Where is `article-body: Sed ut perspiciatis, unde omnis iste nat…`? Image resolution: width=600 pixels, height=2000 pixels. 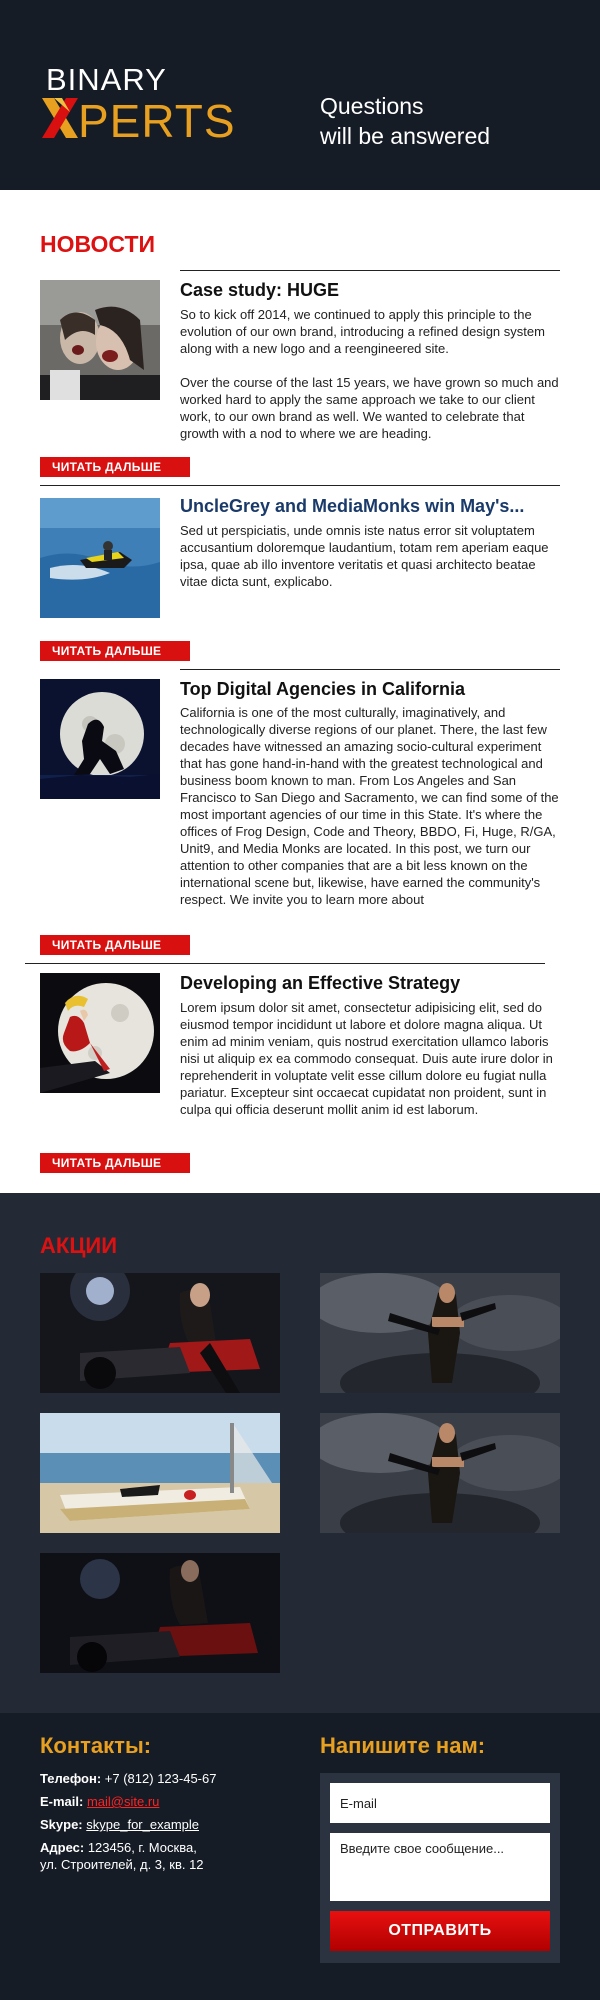
article-body: Sed ut perspiciatis, unde omnis iste nat… is located at coordinates (370, 556).